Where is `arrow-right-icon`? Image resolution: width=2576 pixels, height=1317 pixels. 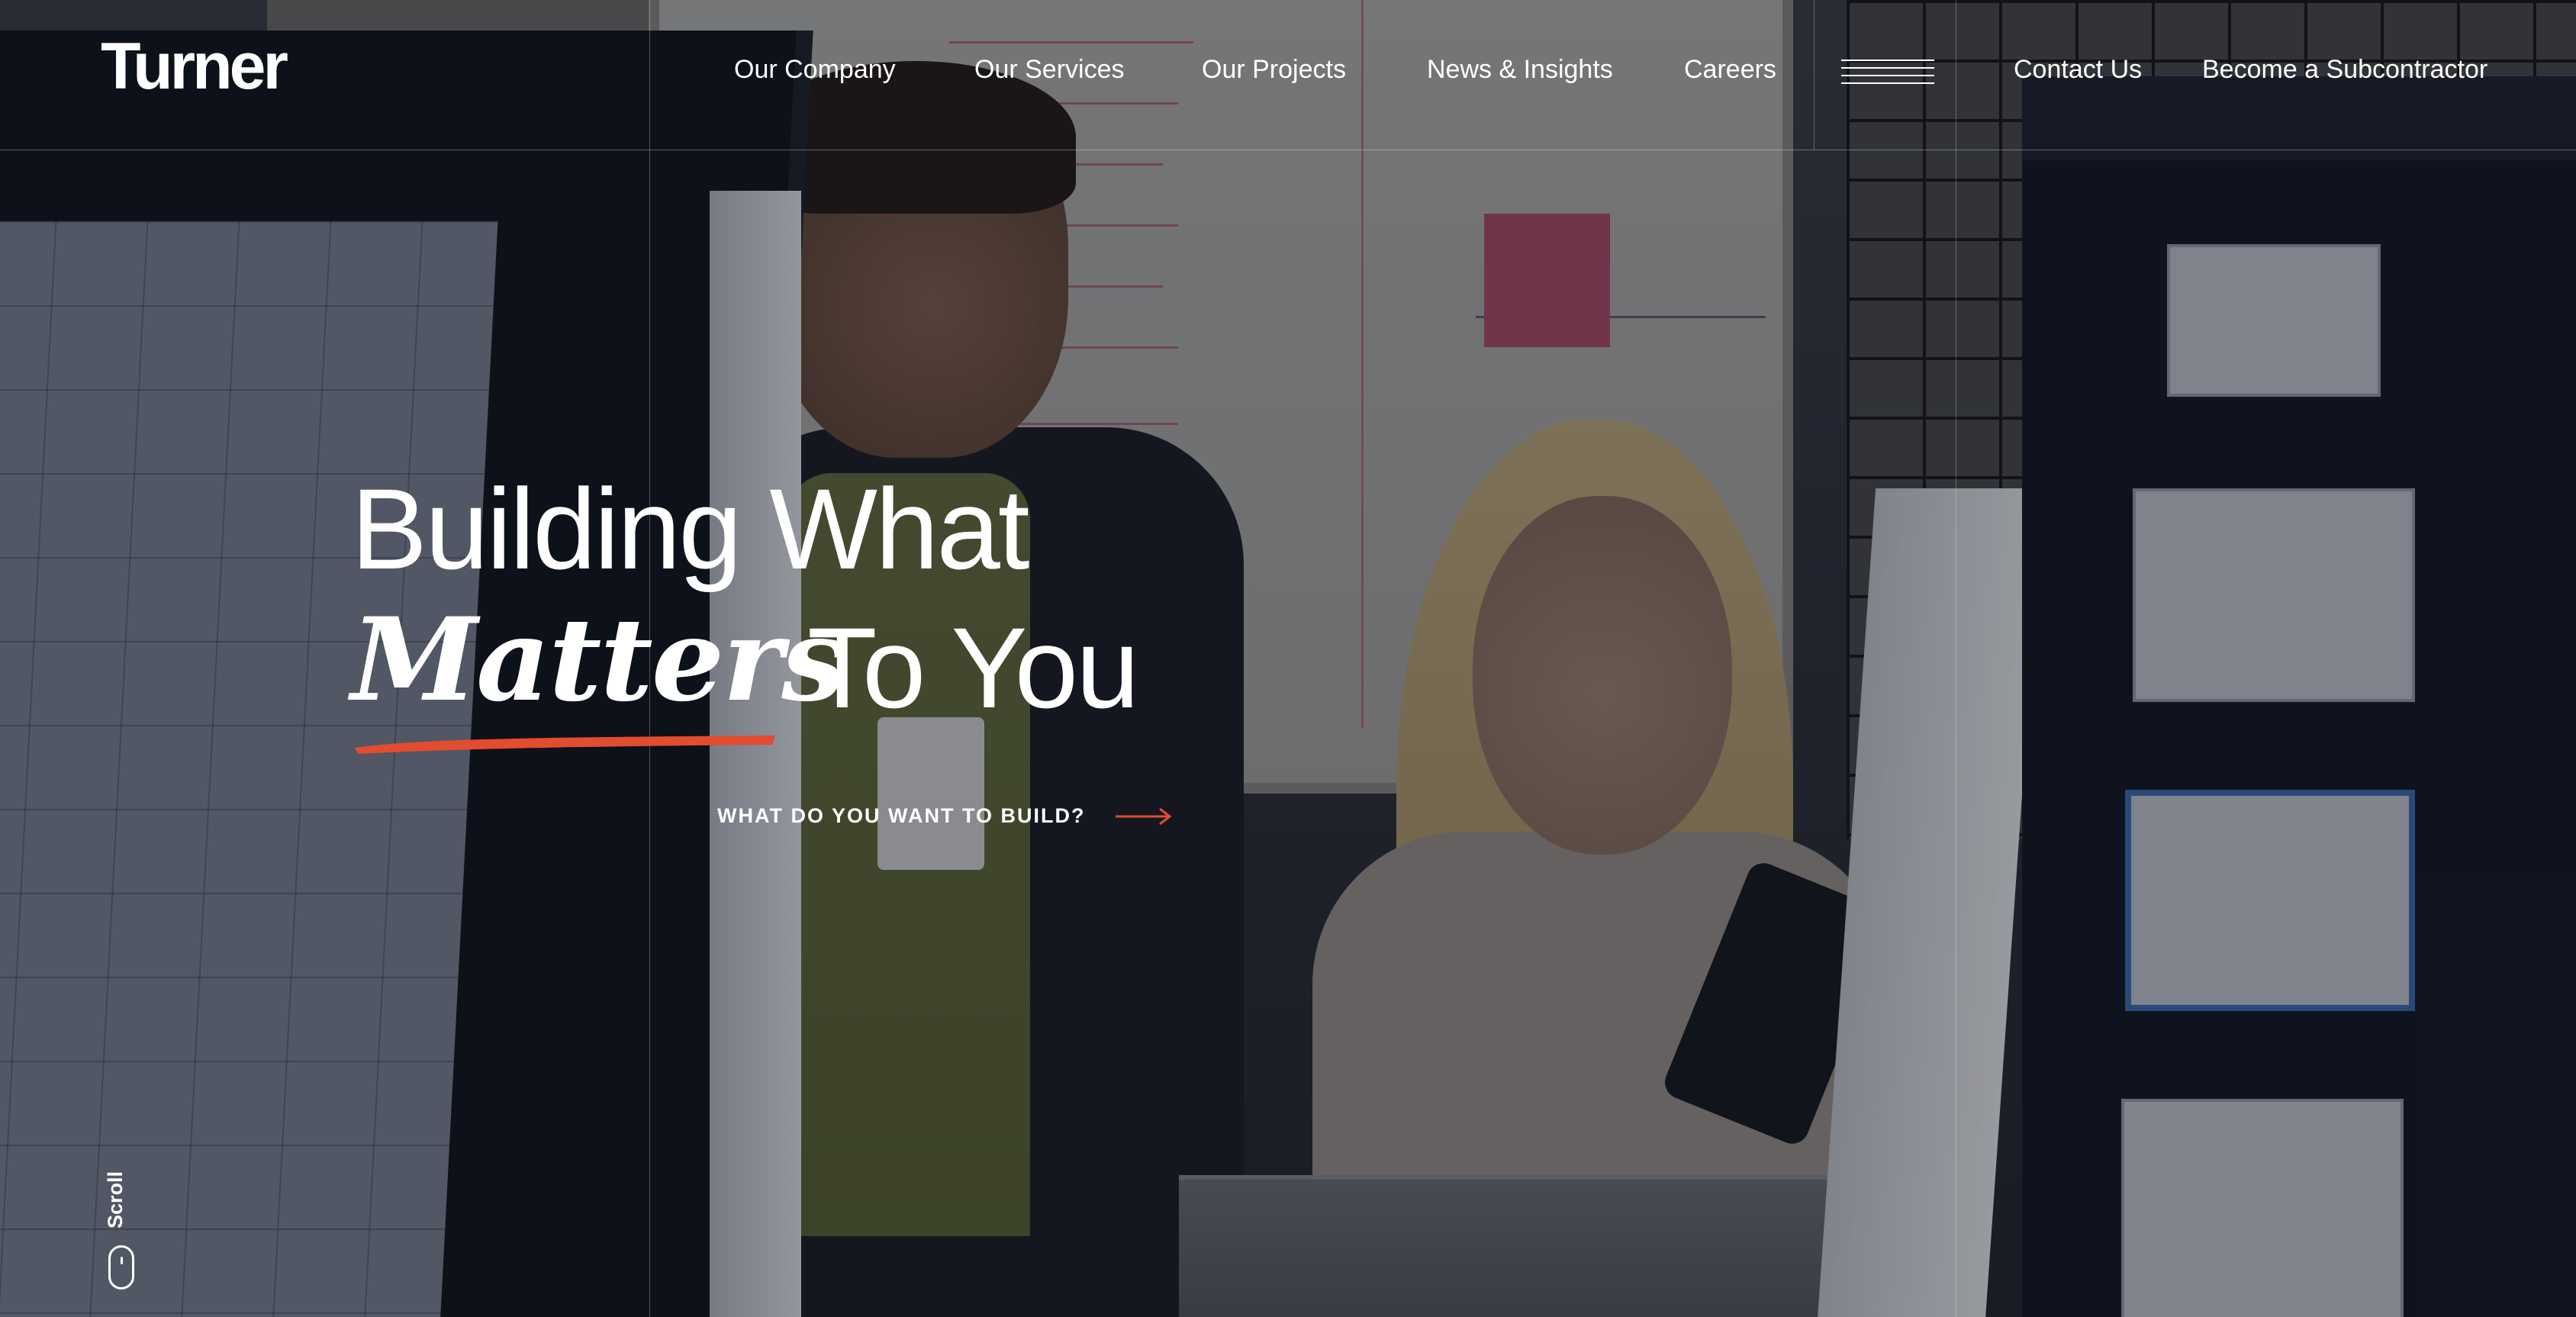 arrow-right-icon is located at coordinates (1144, 816).